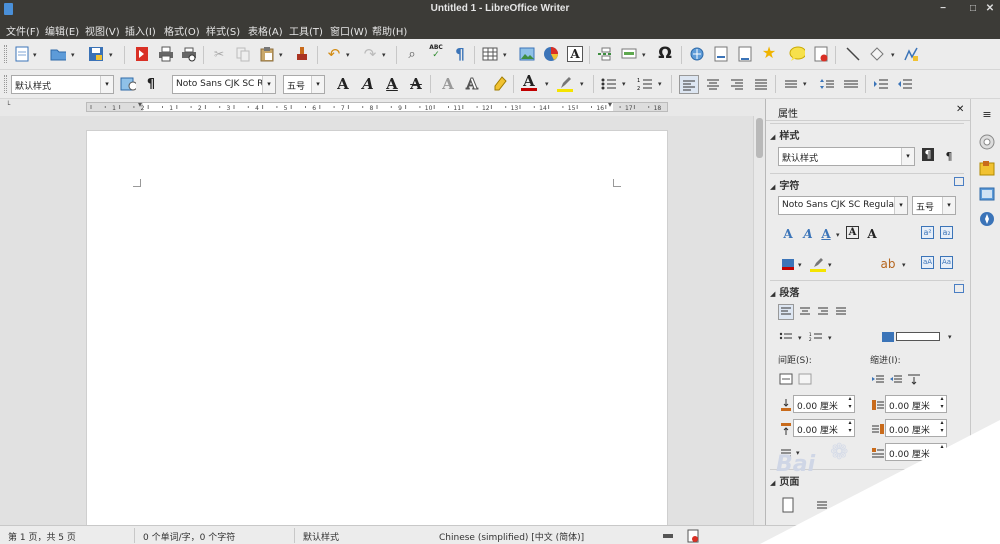 The width and height of the screenshot is (1000, 544). What do you see at coordinates (878, 453) in the screenshot?
I see `first-line-indent-icon` at bounding box center [878, 453].